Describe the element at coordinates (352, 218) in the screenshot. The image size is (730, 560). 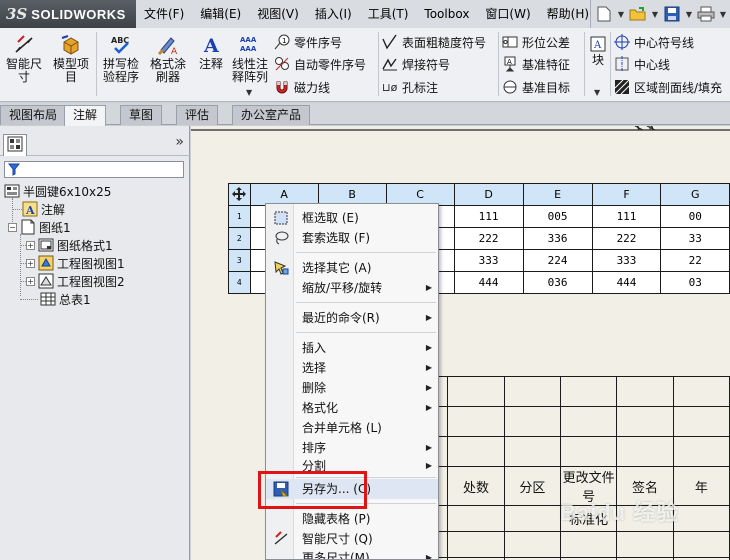
I see `menu-item-box-select: 框选取 (E)` at that location.